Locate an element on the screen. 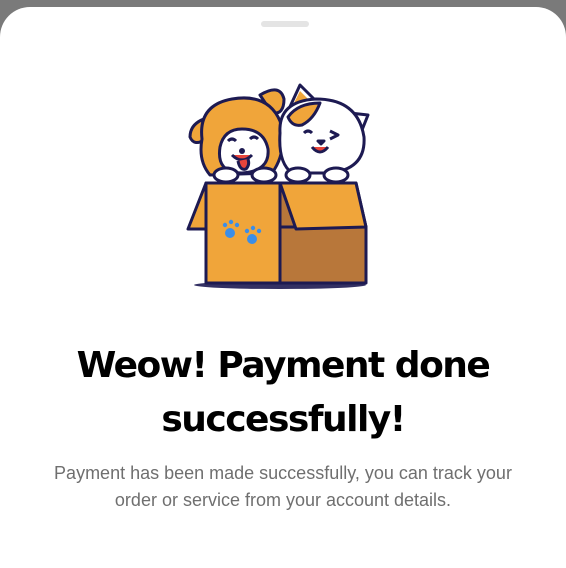 The height and width of the screenshot is (568, 566). dog-and-cat-in-box-illustration is located at coordinates (285, 184).